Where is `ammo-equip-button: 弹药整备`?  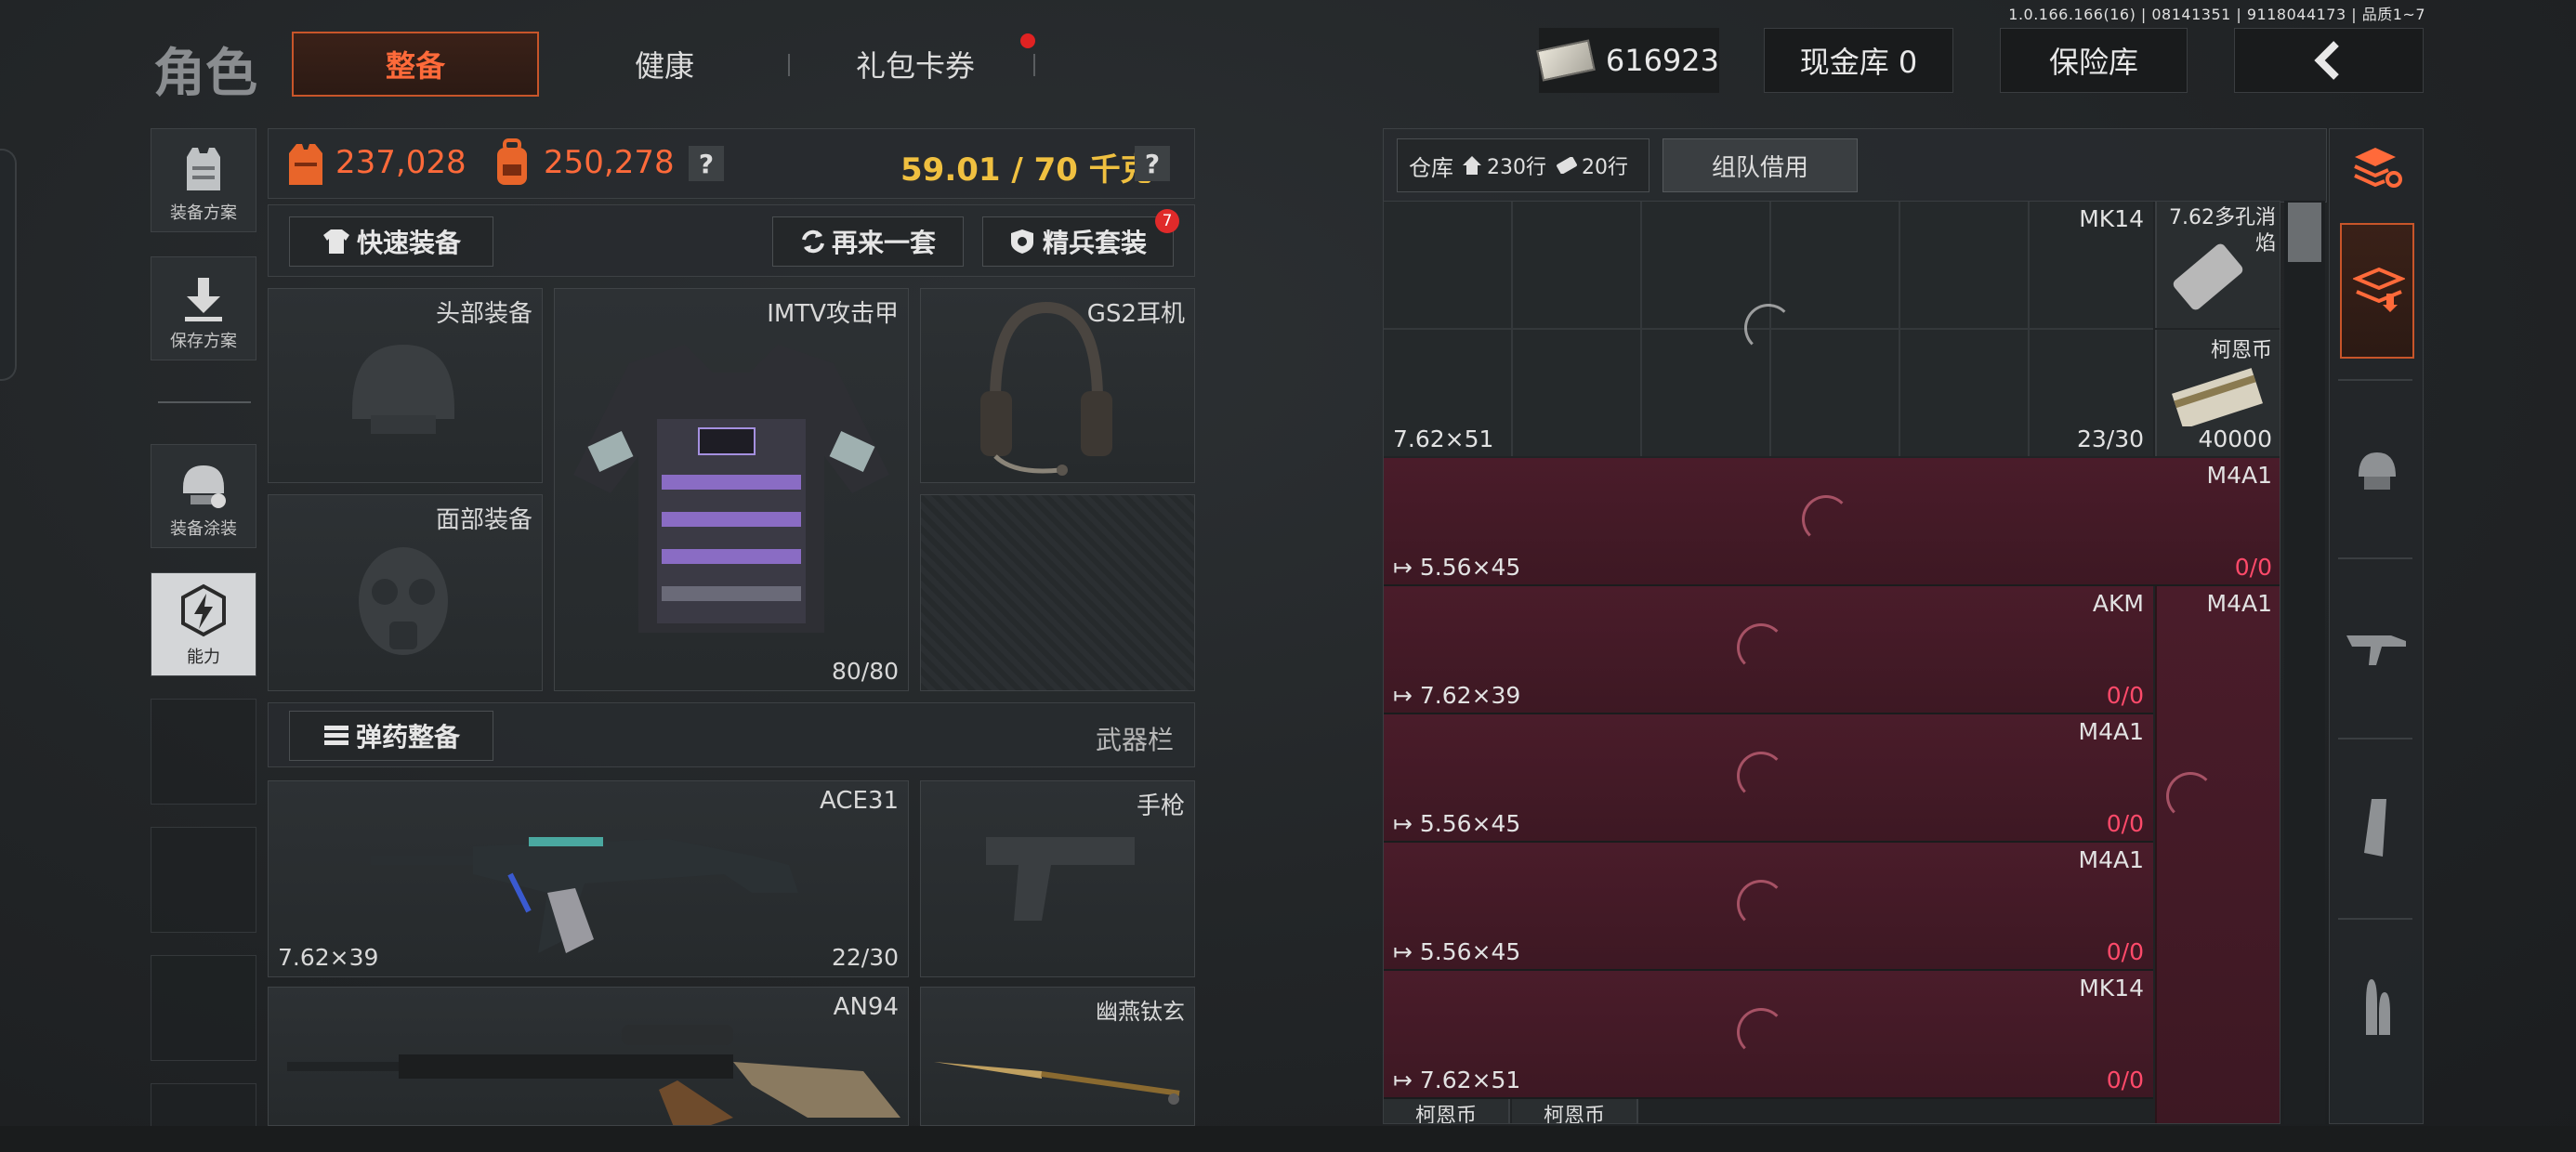
ammo-equip-button: 弹药整备 is located at coordinates (391, 736).